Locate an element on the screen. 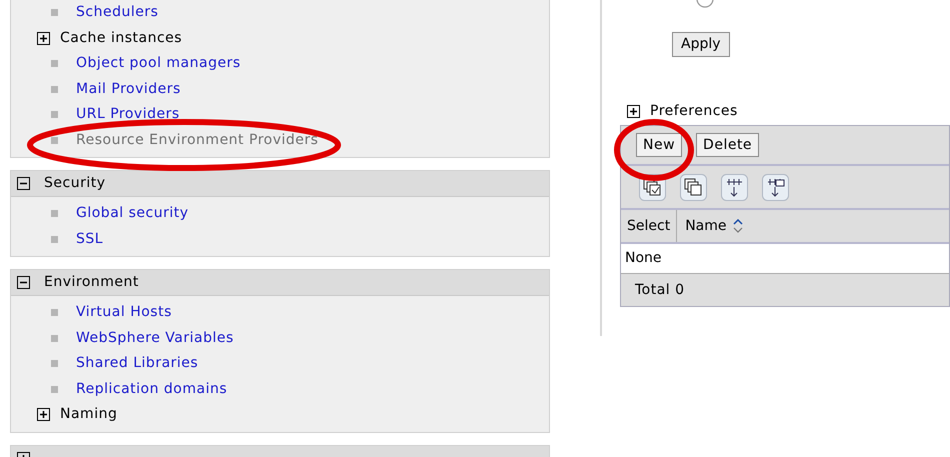 This screenshot has width=950, height=457. nav-link: Replication domains is located at coordinates (152, 389).